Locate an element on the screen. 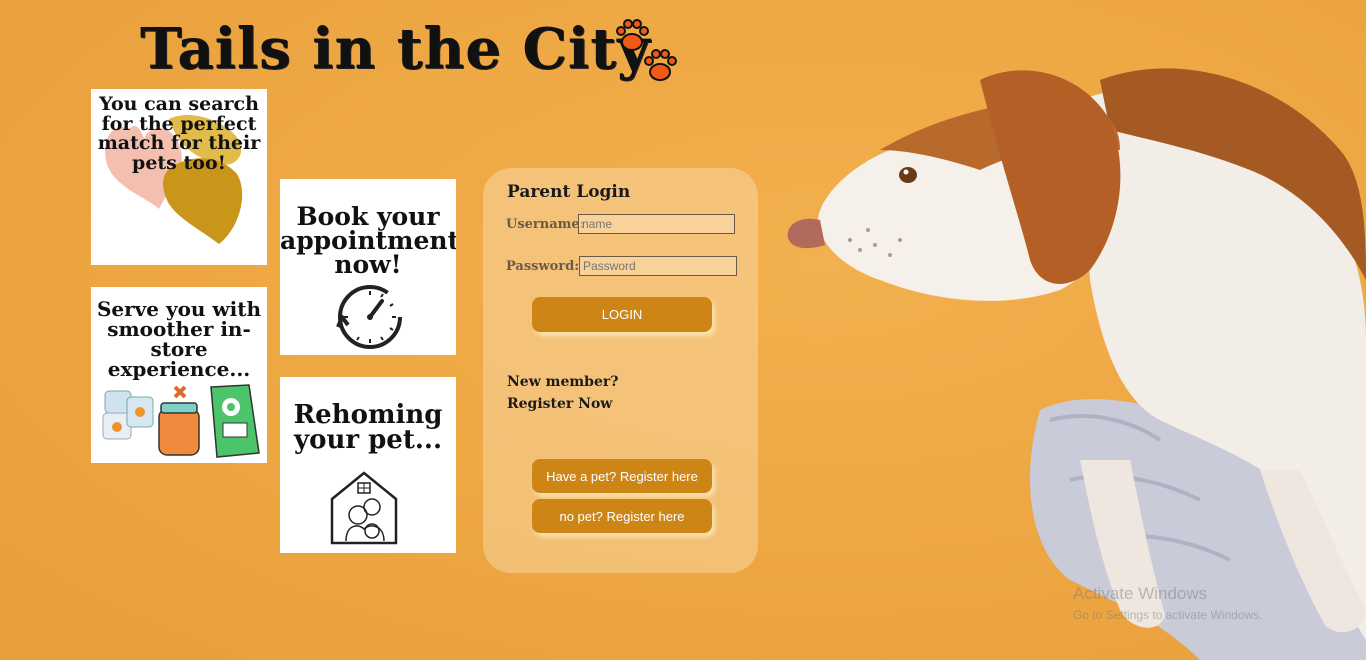 The width and height of the screenshot is (1366, 660). paw-prints-icon is located at coordinates (646, 50).